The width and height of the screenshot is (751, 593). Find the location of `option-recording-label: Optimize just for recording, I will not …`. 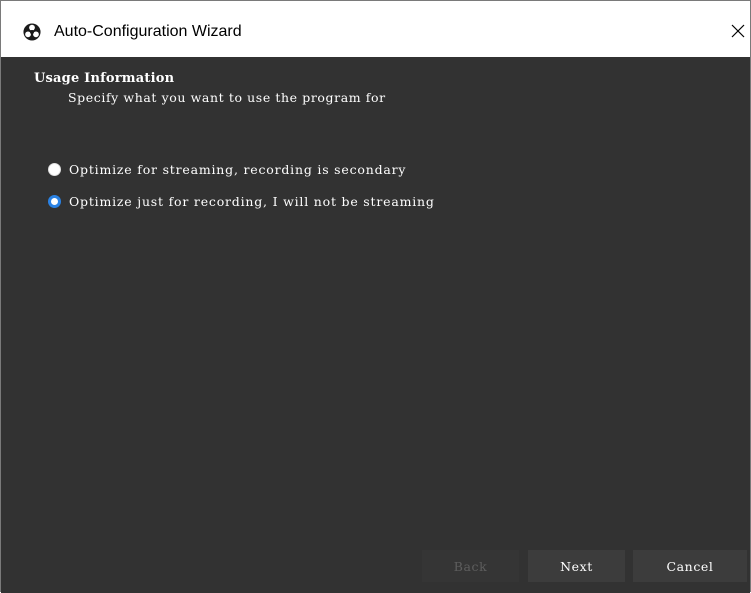

option-recording-label: Optimize just for recording, I will not … is located at coordinates (252, 201).